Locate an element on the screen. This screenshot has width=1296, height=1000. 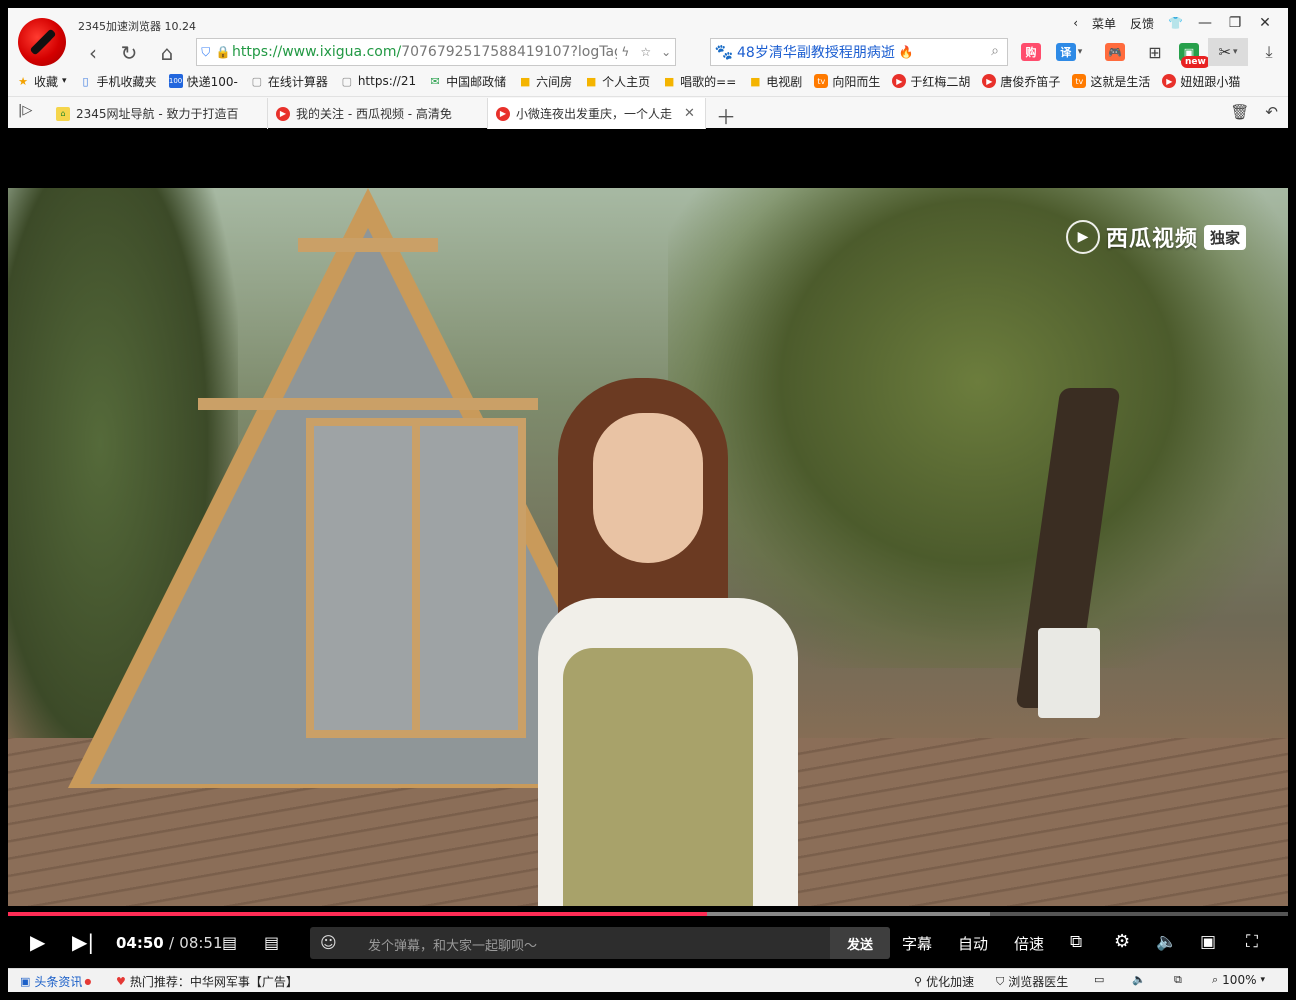
hot-search-text: 48岁清华副教授程朋病逝 is located at coordinates (816, 52).